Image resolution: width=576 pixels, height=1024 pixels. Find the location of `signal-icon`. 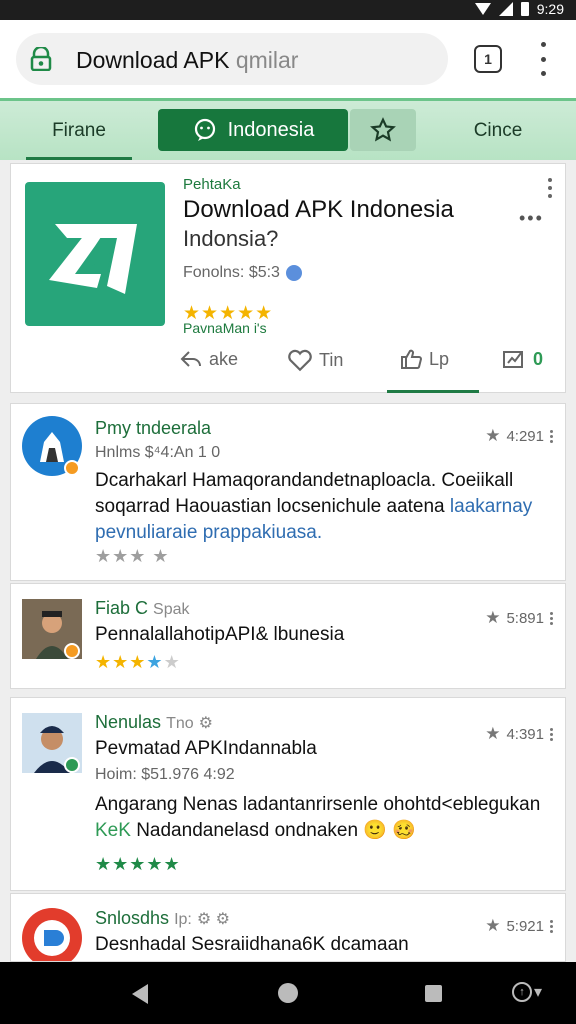

signal-icon is located at coordinates (505, 9).